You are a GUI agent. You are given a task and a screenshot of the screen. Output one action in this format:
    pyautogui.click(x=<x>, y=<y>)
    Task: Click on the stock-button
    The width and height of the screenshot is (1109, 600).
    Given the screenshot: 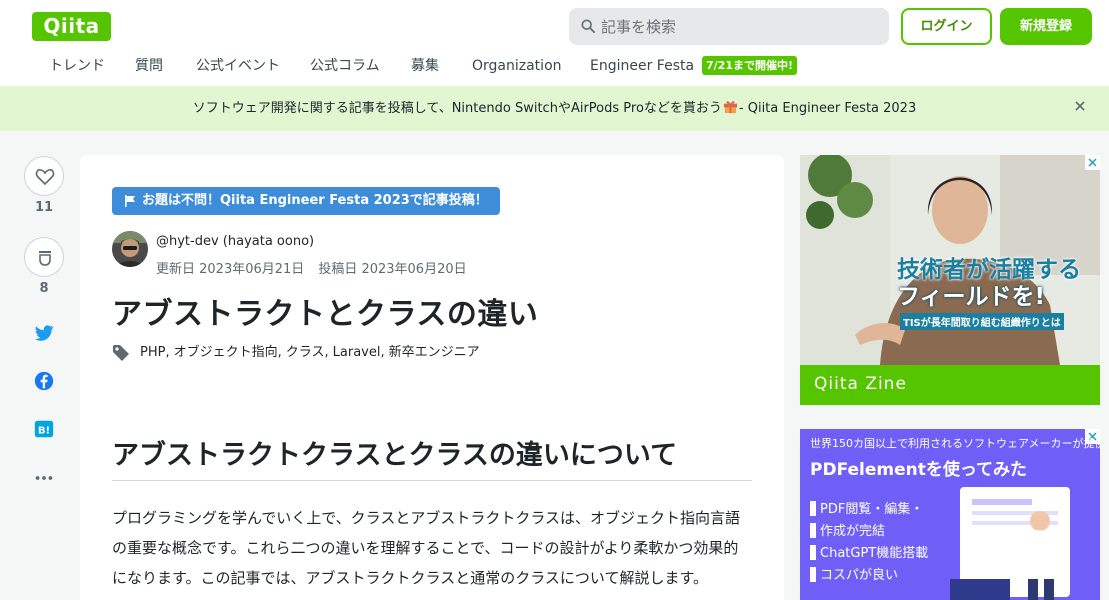 What is the action you would take?
    pyautogui.click(x=44, y=257)
    